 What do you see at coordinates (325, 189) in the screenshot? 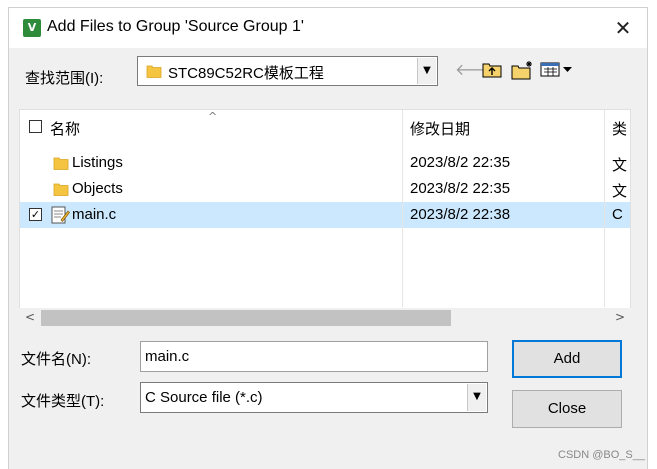
I see `list-item: Objects 2023/8/2 22:35 文` at bounding box center [325, 189].